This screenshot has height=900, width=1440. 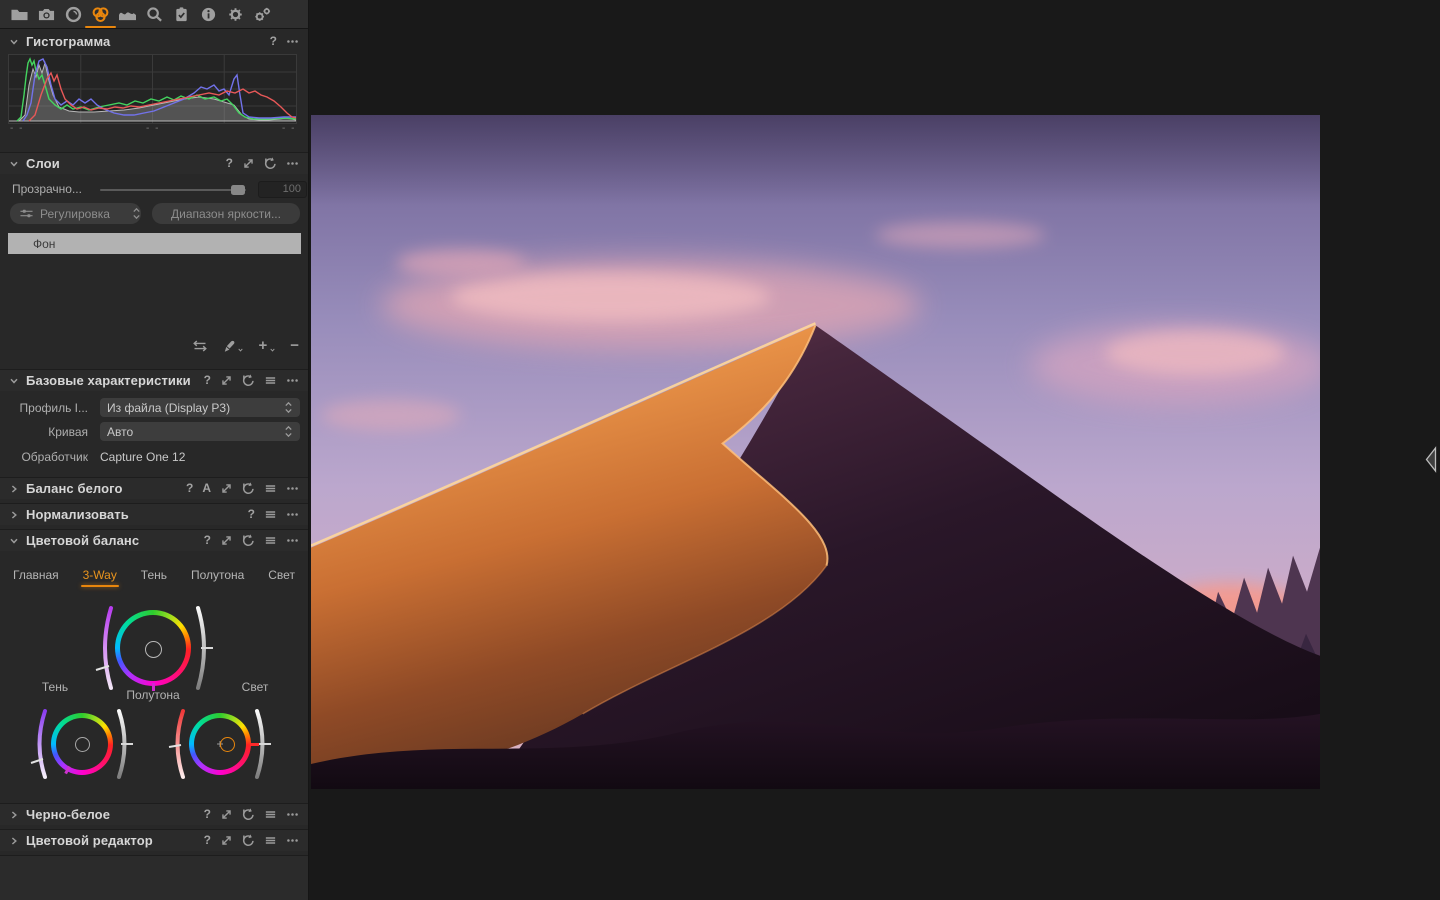 I want to click on magnifier-icon, so click(x=154, y=14).